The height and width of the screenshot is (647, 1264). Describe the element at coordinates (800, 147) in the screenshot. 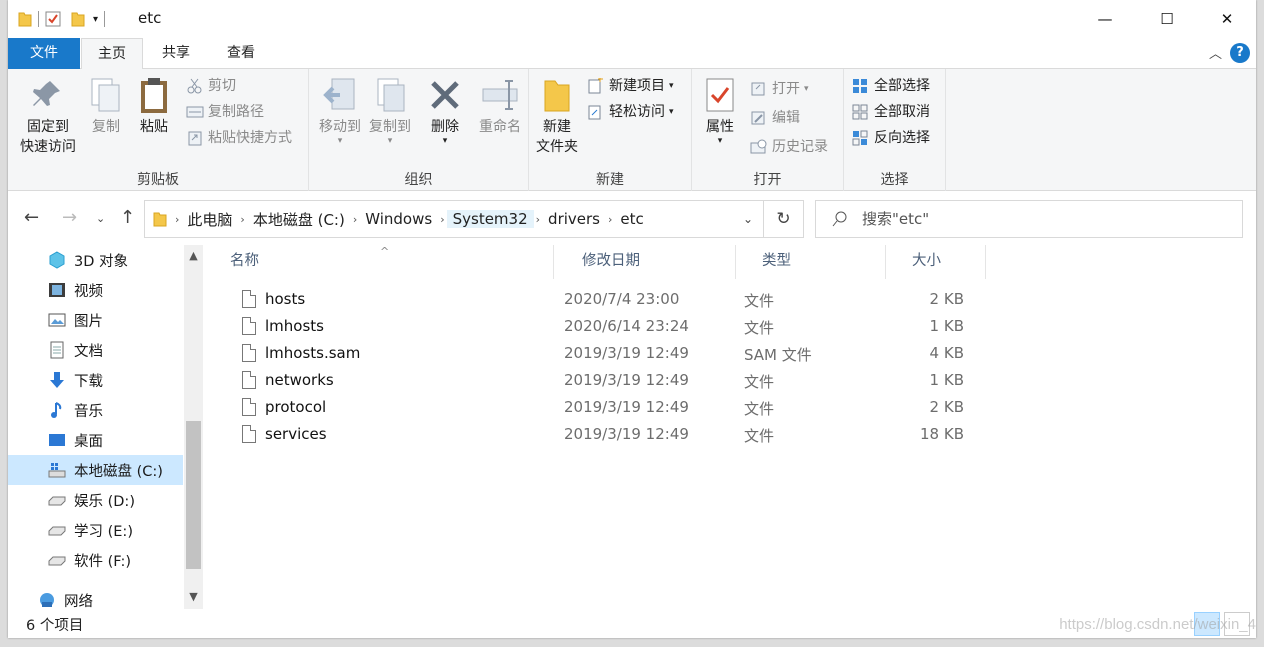

I see `history-label: 历史记录` at that location.